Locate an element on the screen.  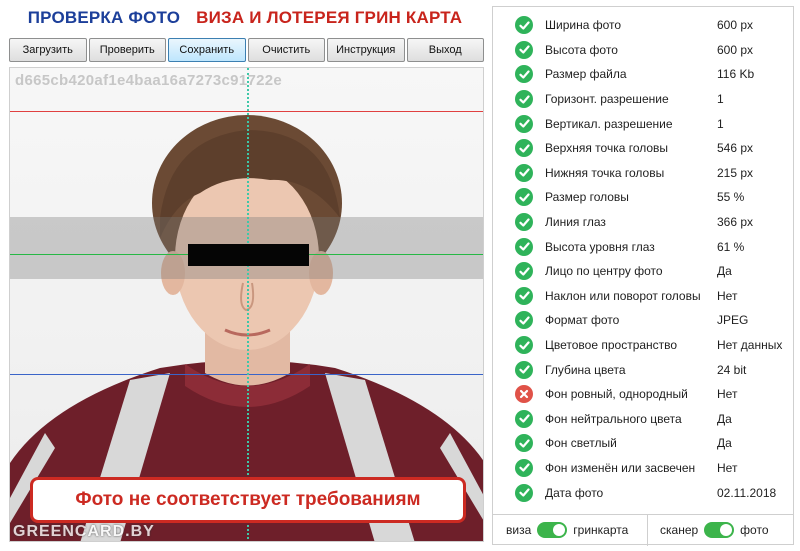
check-label: Высота фото is located at coordinates (581, 49).